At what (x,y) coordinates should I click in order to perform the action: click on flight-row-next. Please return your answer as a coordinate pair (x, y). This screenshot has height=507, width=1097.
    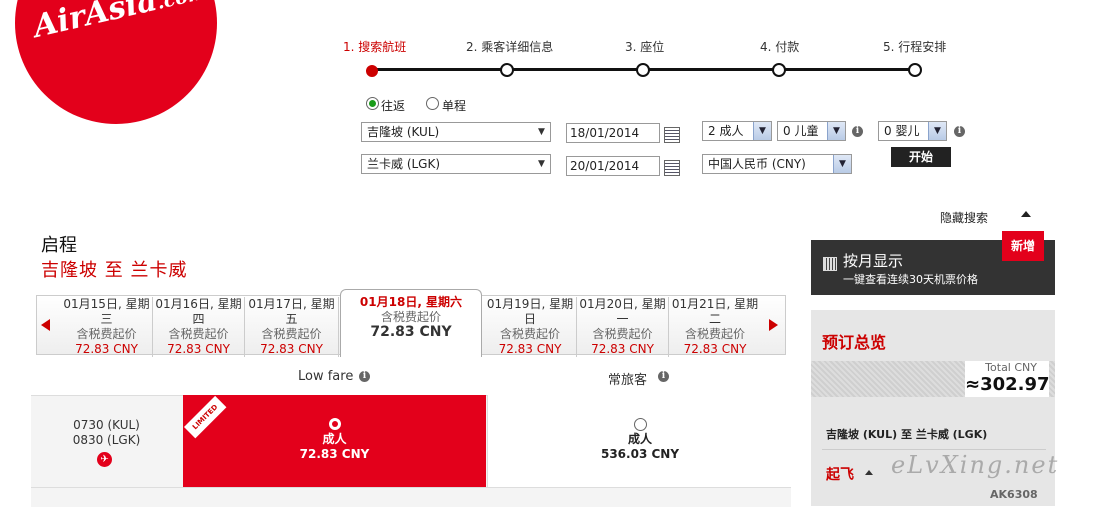
    Looking at the image, I should click on (411, 497).